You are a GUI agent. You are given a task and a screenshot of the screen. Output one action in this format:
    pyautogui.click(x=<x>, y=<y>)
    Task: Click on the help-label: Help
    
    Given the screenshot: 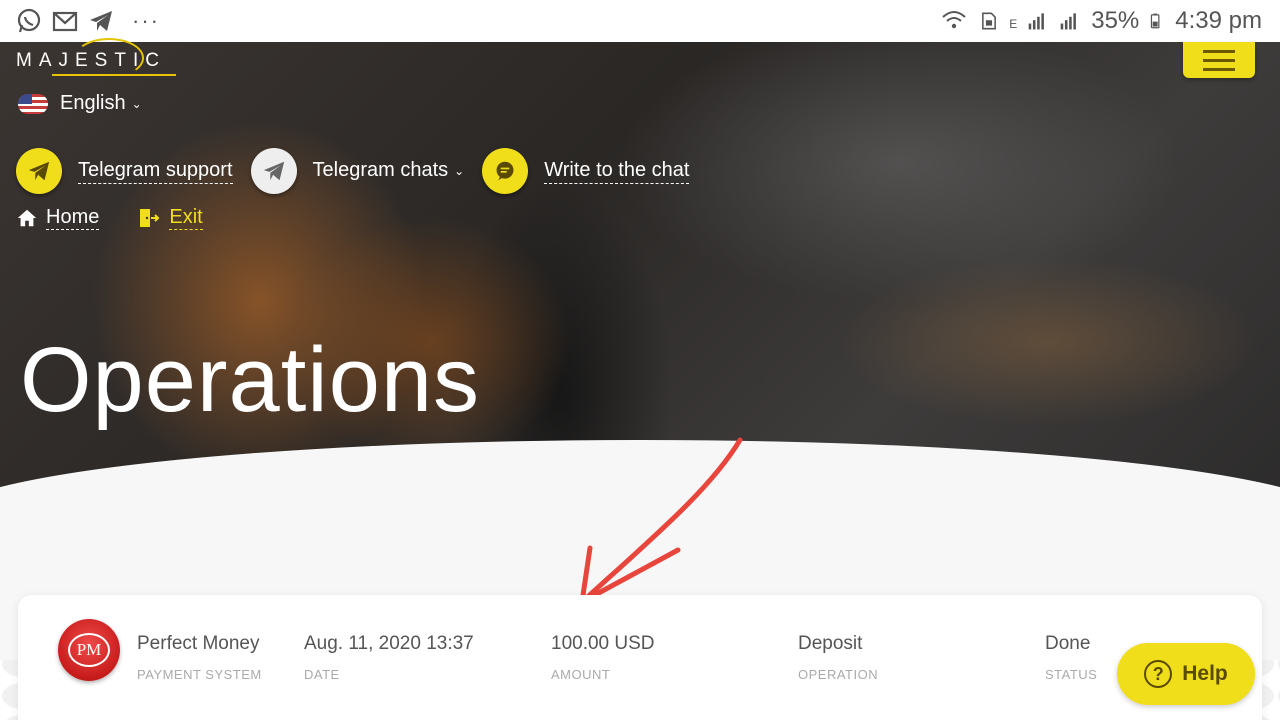 What is the action you would take?
    pyautogui.click(x=1205, y=673)
    